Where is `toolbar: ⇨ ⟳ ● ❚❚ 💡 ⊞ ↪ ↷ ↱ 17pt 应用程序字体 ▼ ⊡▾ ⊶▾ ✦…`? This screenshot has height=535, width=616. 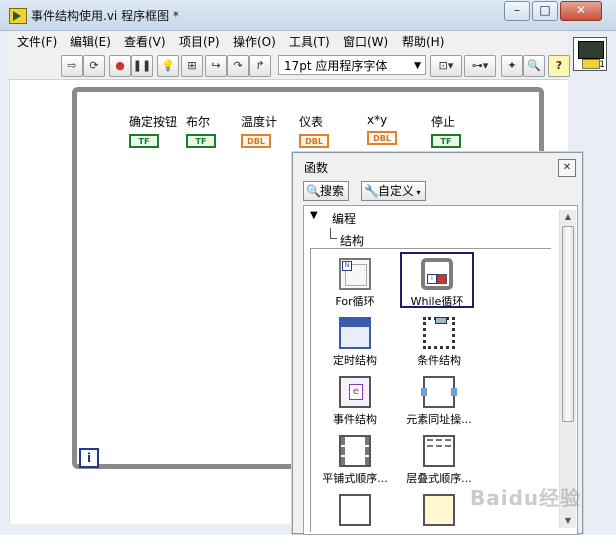 toolbar: ⇨ ⟳ ● ❚❚ 💡 ⊞ ↪ ↷ ↱ 17pt 应用程序字体 ▼ ⊡▾ ⊶▾ ✦… is located at coordinates (289, 65).